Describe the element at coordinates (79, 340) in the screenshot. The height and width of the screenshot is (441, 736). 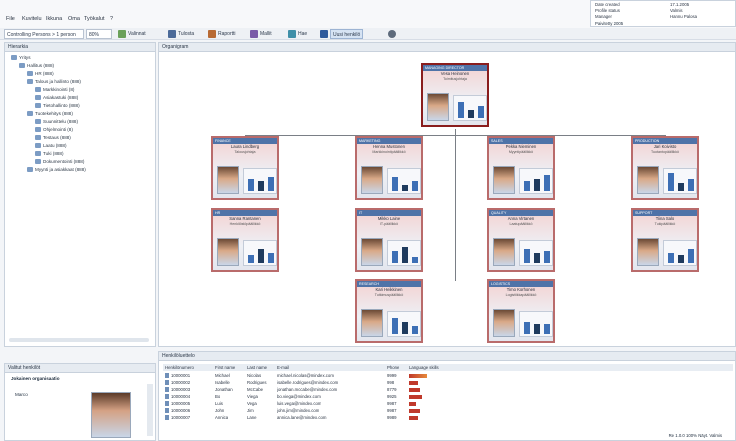
I see `horizontal-scrollbar` at that location.